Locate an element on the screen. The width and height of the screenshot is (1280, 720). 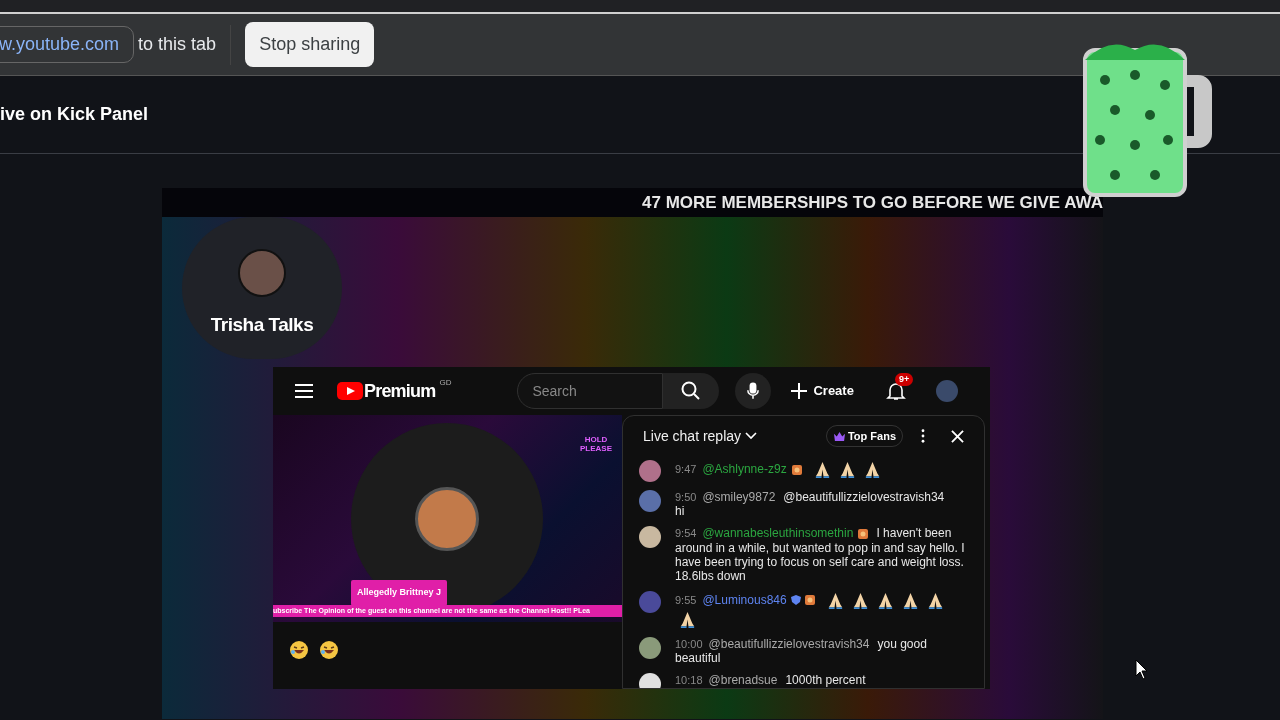
menu-icon is located at coordinates (304, 391).